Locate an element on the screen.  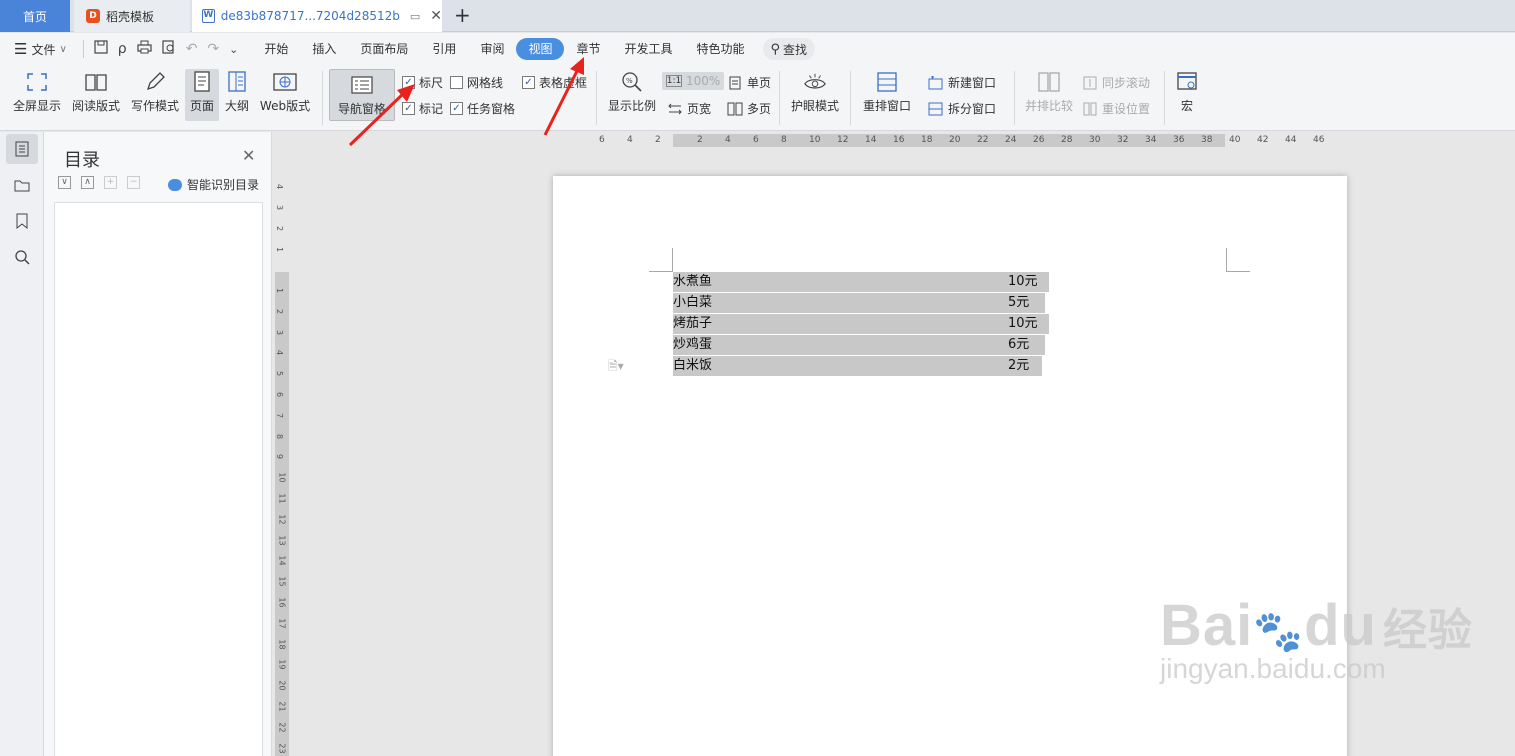
multi-page-button: 多页 is located at coordinates (749, 108).